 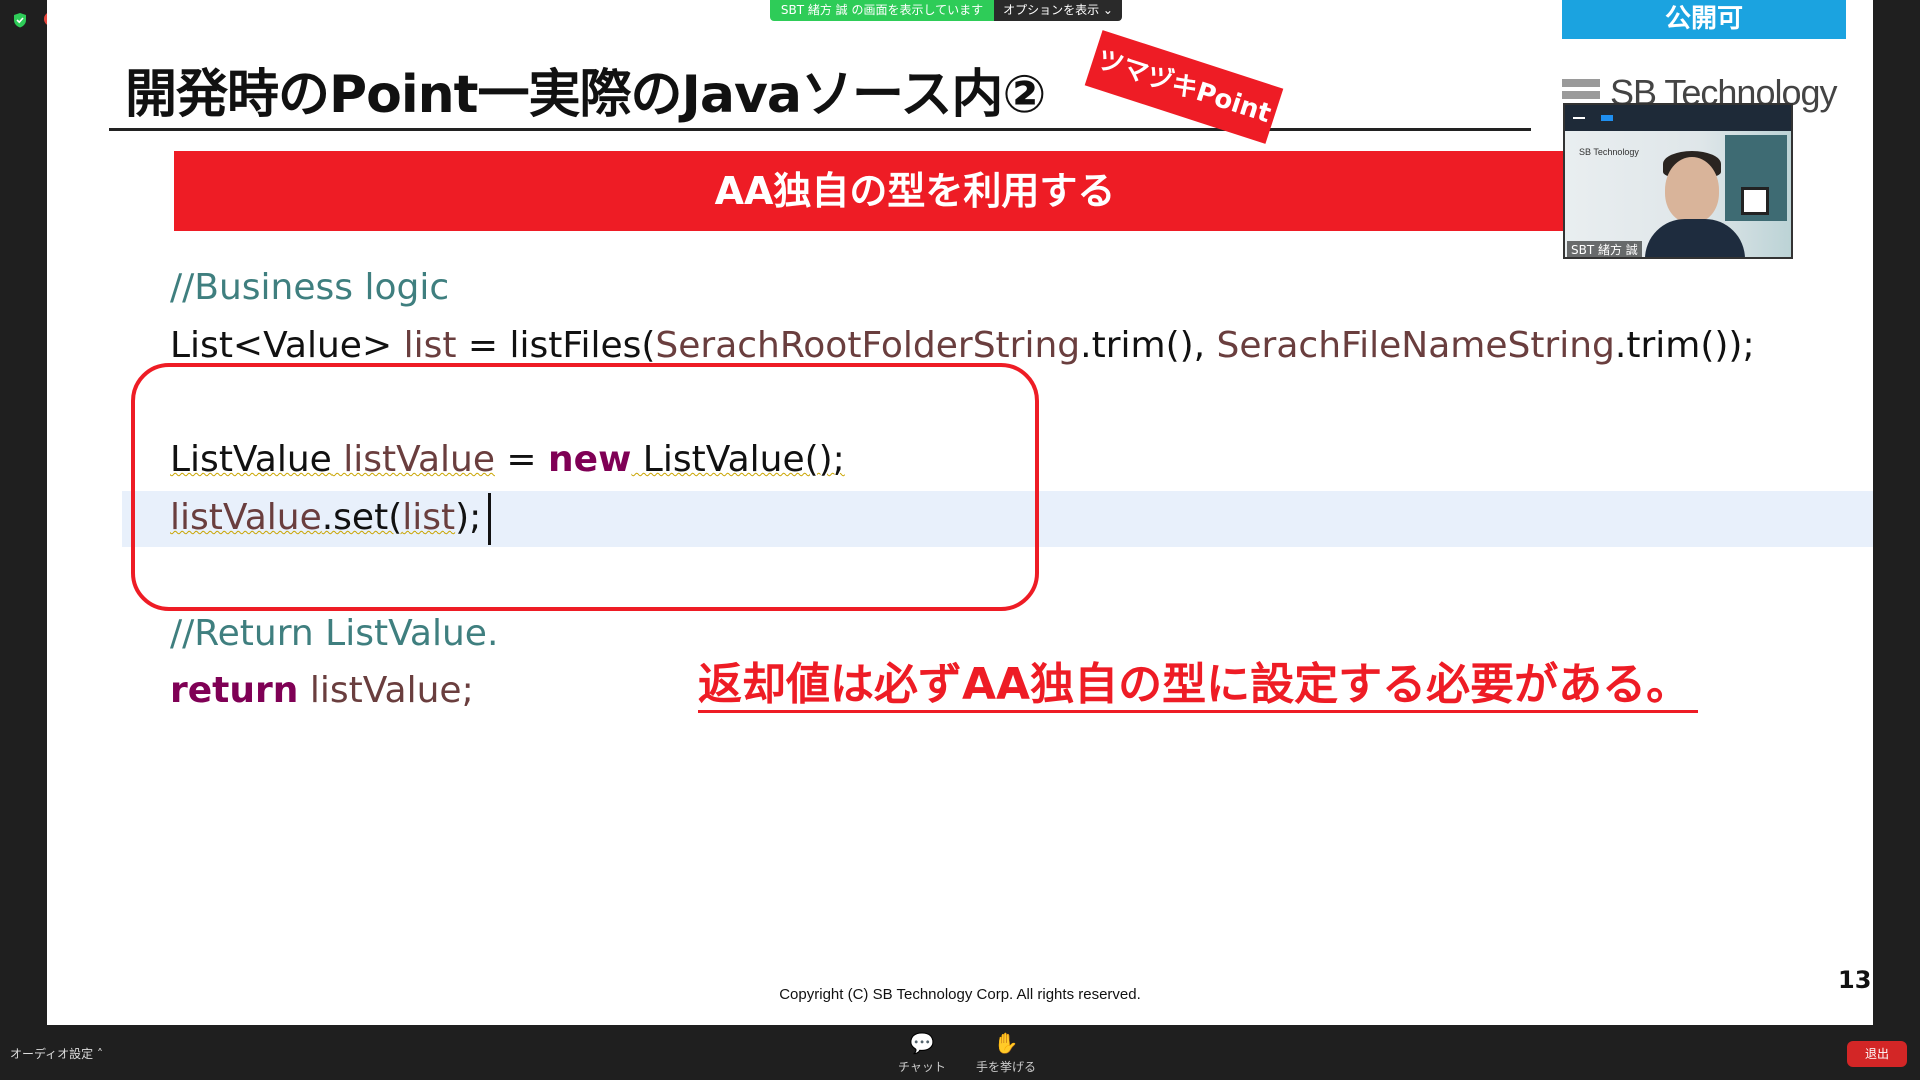 What do you see at coordinates (1877, 1054) in the screenshot?
I see `leave-button: 退出` at bounding box center [1877, 1054].